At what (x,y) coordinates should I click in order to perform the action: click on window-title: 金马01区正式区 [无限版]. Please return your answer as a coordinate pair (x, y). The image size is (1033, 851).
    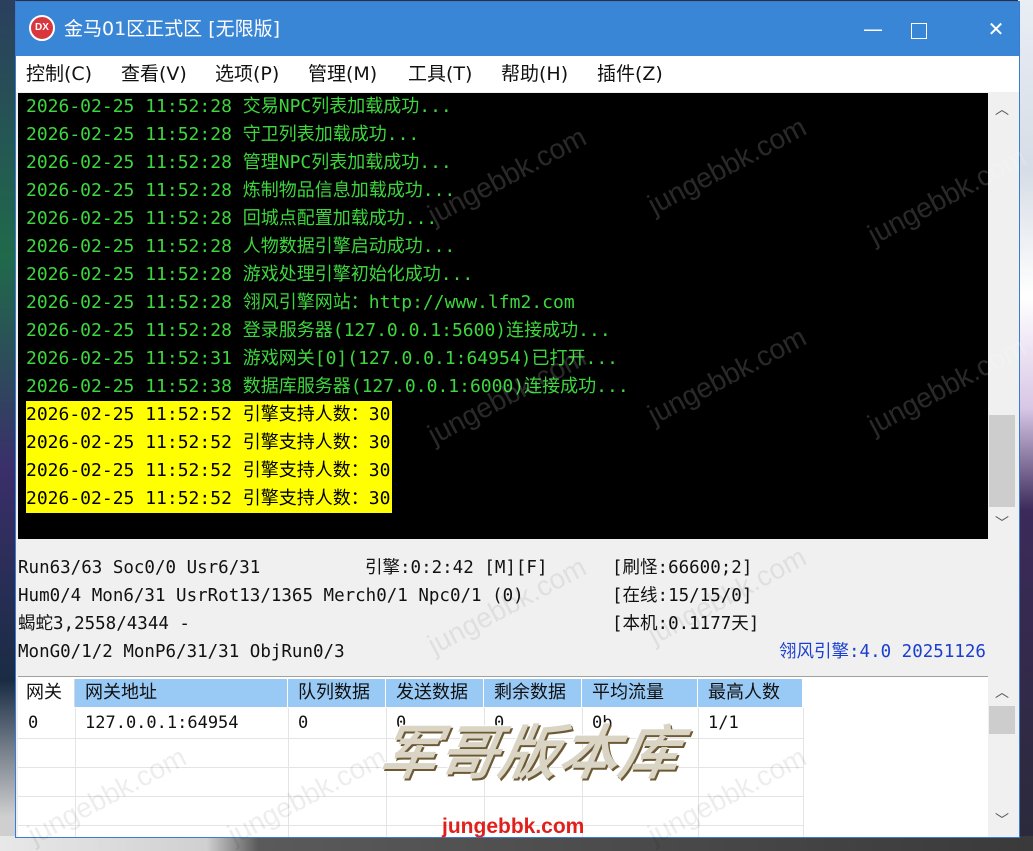
    Looking at the image, I should click on (172, 29).